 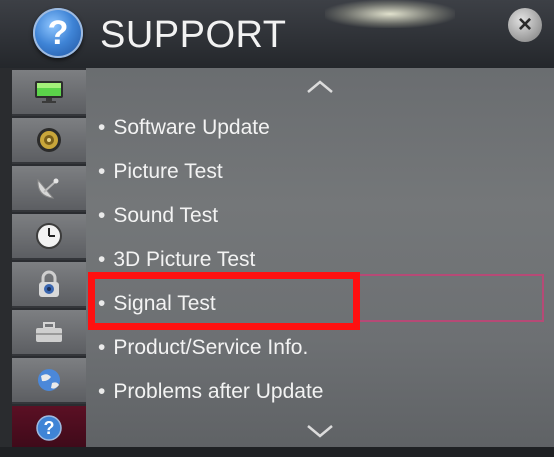 I want to click on close-button: ×, so click(x=525, y=25).